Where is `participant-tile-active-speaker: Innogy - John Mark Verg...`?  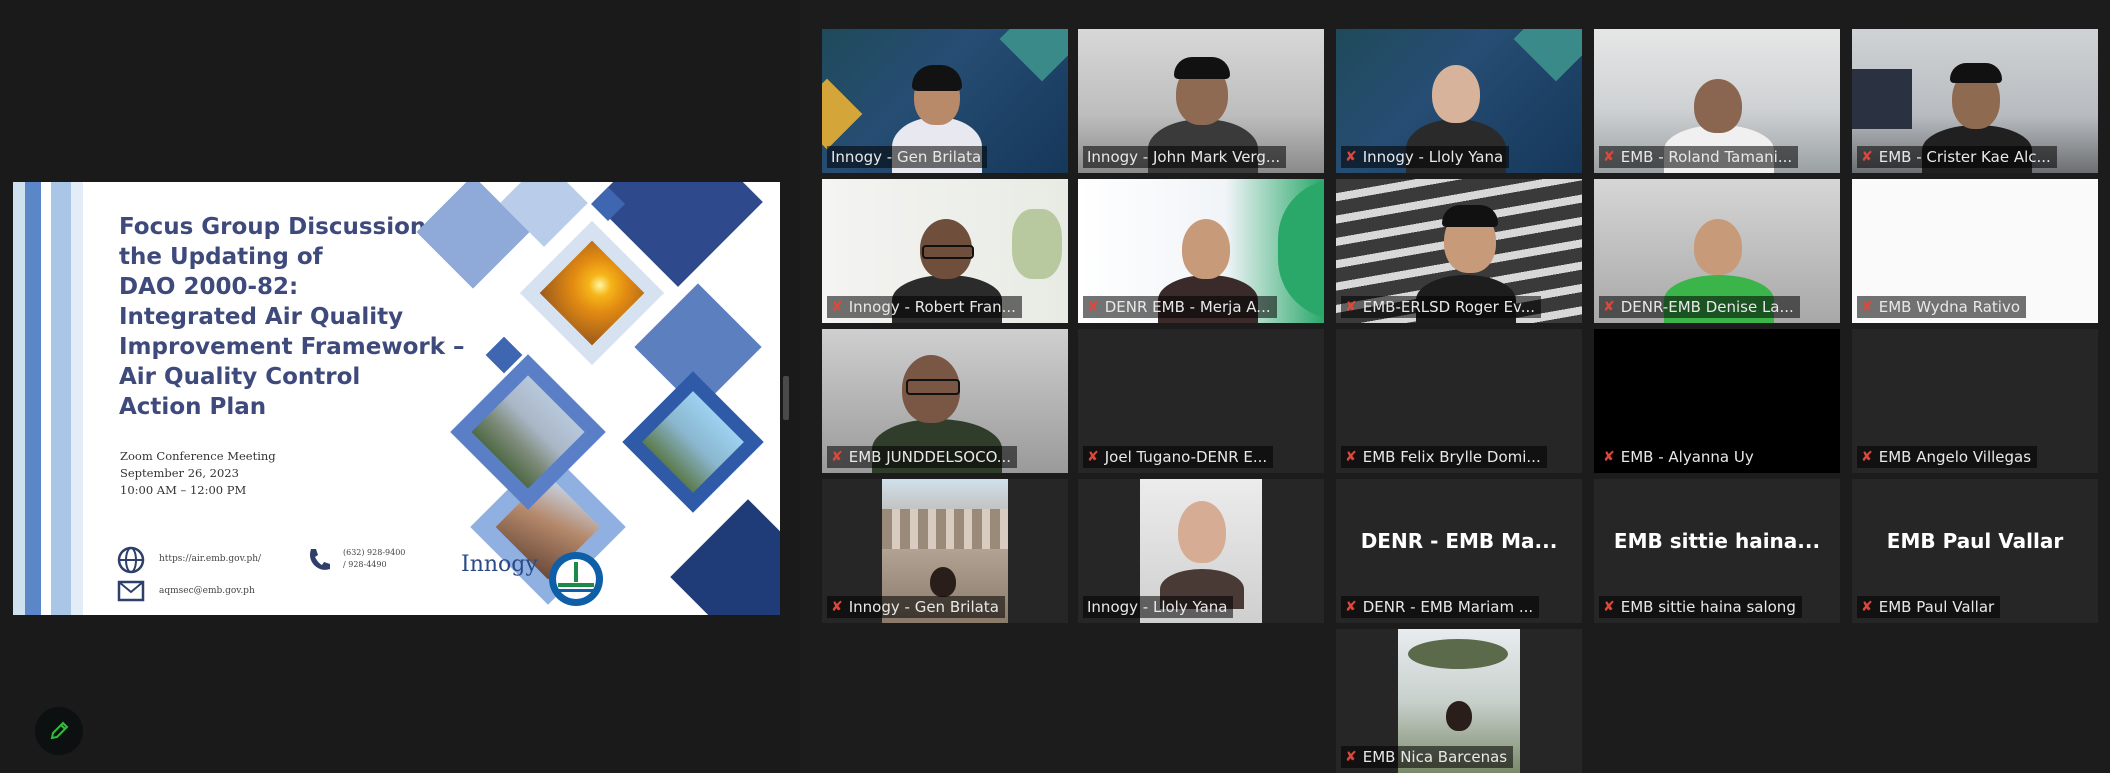
participant-tile-active-speaker: Innogy - John Mark Verg... is located at coordinates (1201, 101).